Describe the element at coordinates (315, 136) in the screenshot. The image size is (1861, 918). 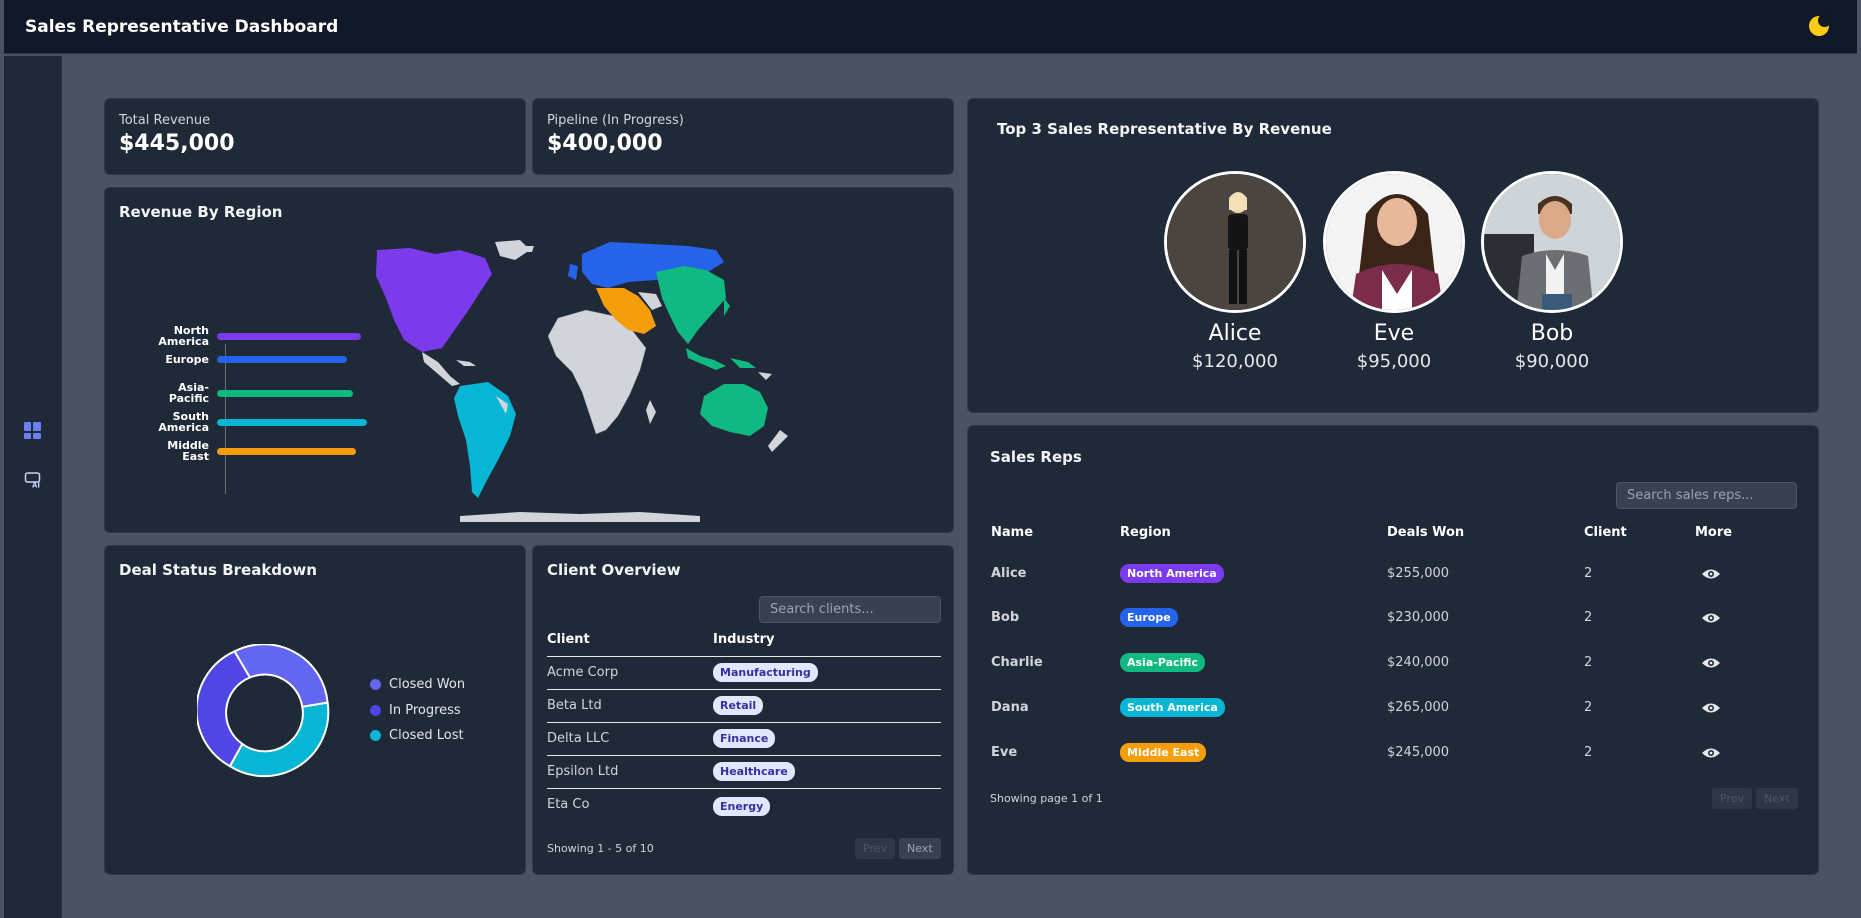
I see `total-revenue-card: Total Revenue $445,000` at that location.